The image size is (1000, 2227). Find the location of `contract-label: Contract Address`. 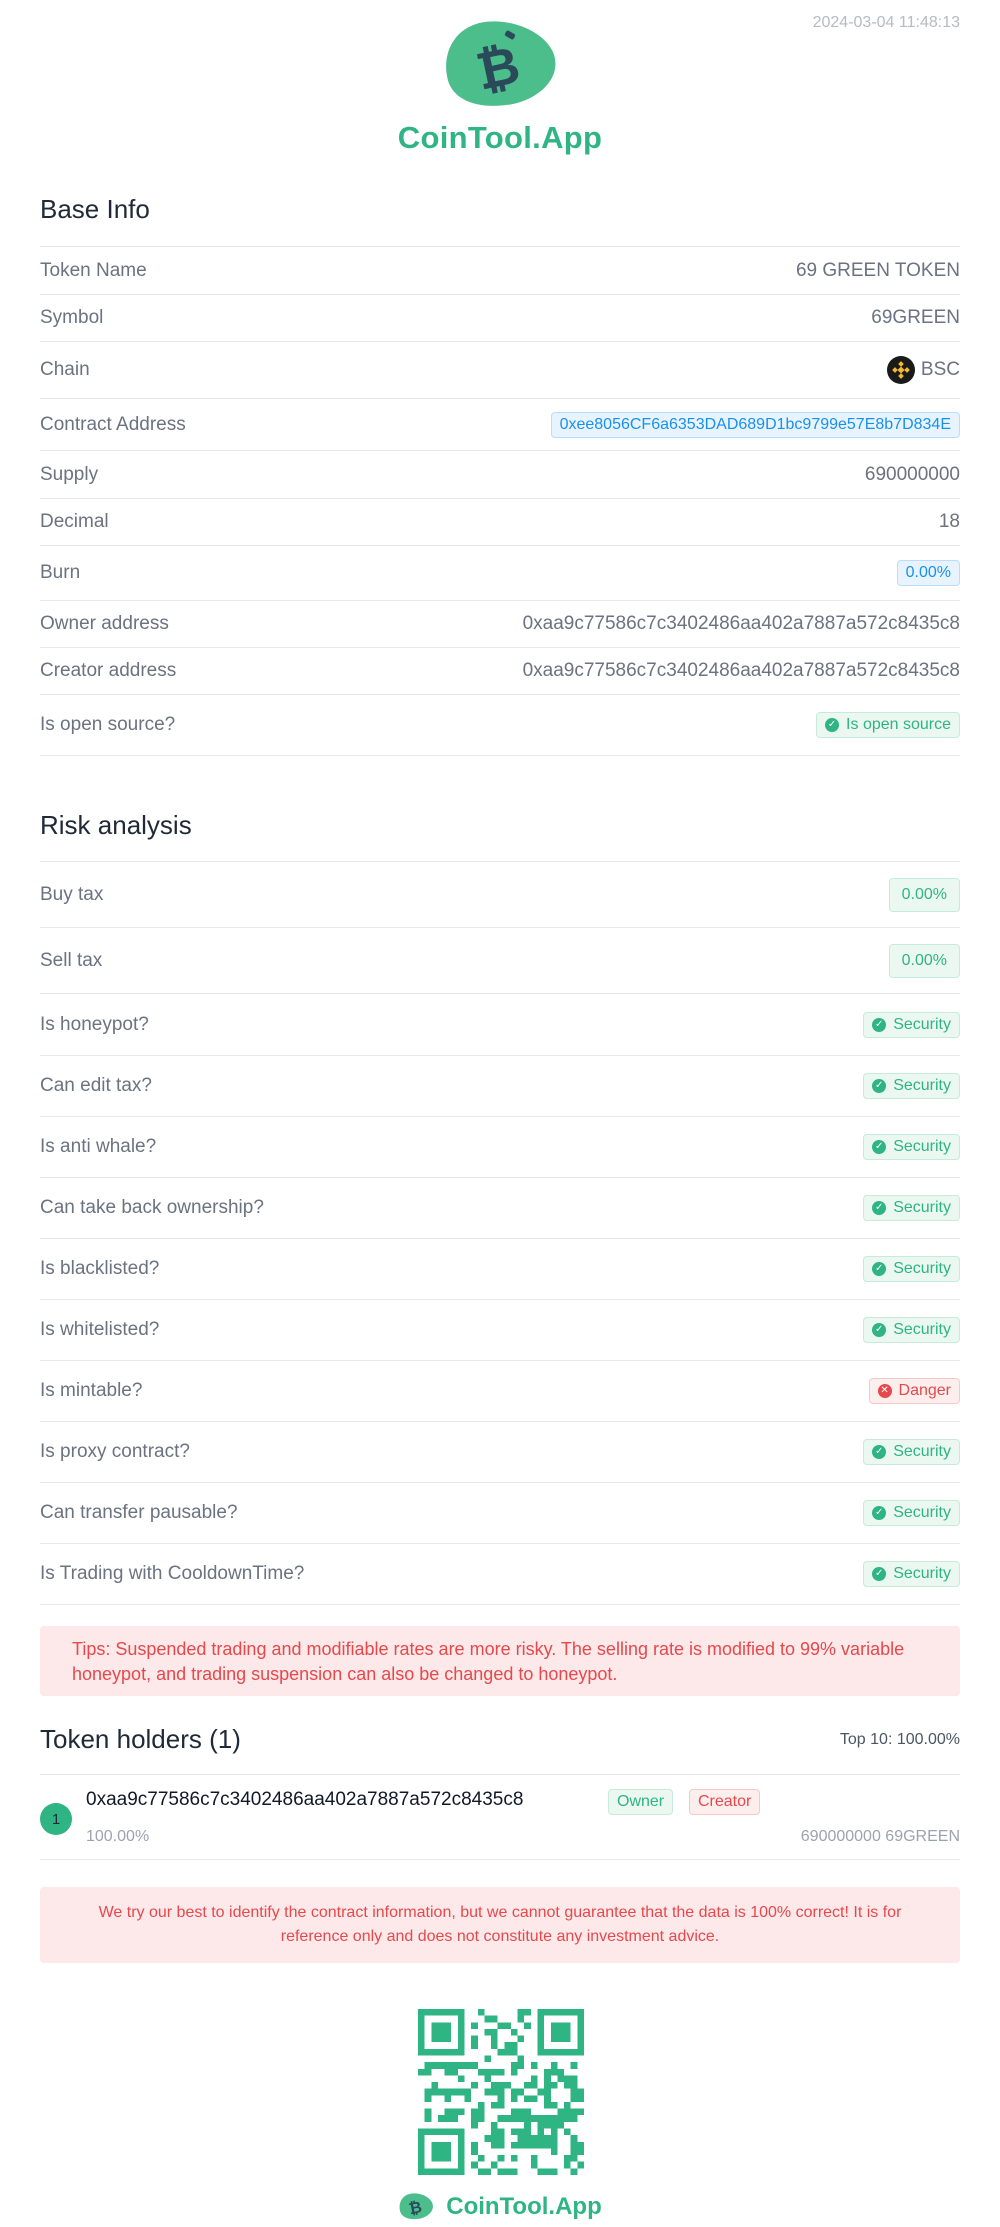

contract-label: Contract Address is located at coordinates (113, 424).